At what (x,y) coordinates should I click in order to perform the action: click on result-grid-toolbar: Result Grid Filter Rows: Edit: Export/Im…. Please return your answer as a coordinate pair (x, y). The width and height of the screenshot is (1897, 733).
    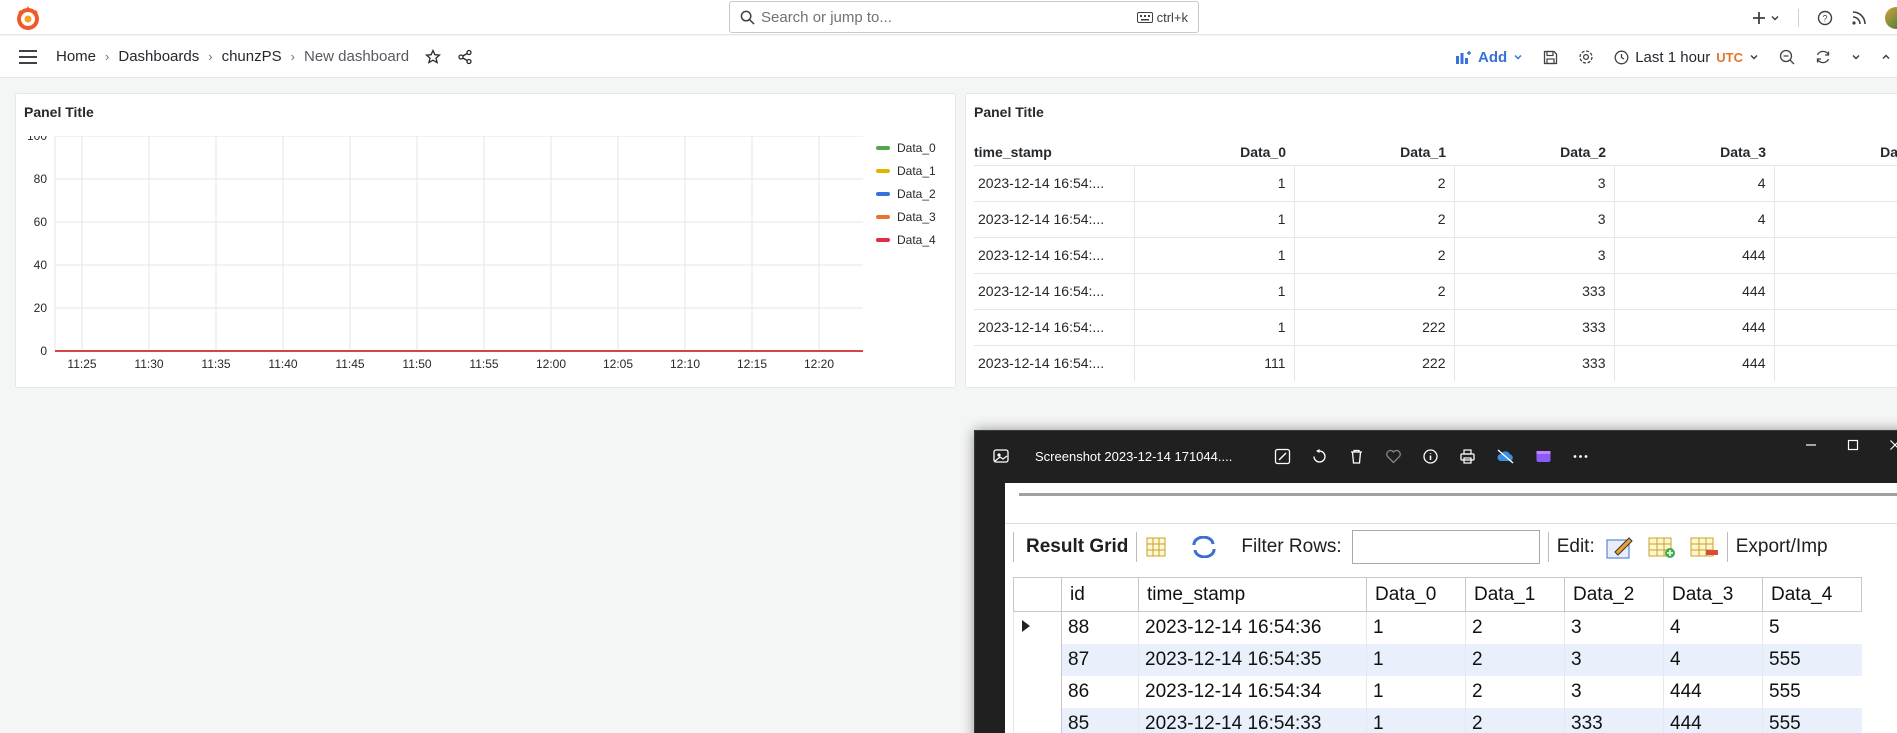
    Looking at the image, I should click on (1451, 546).